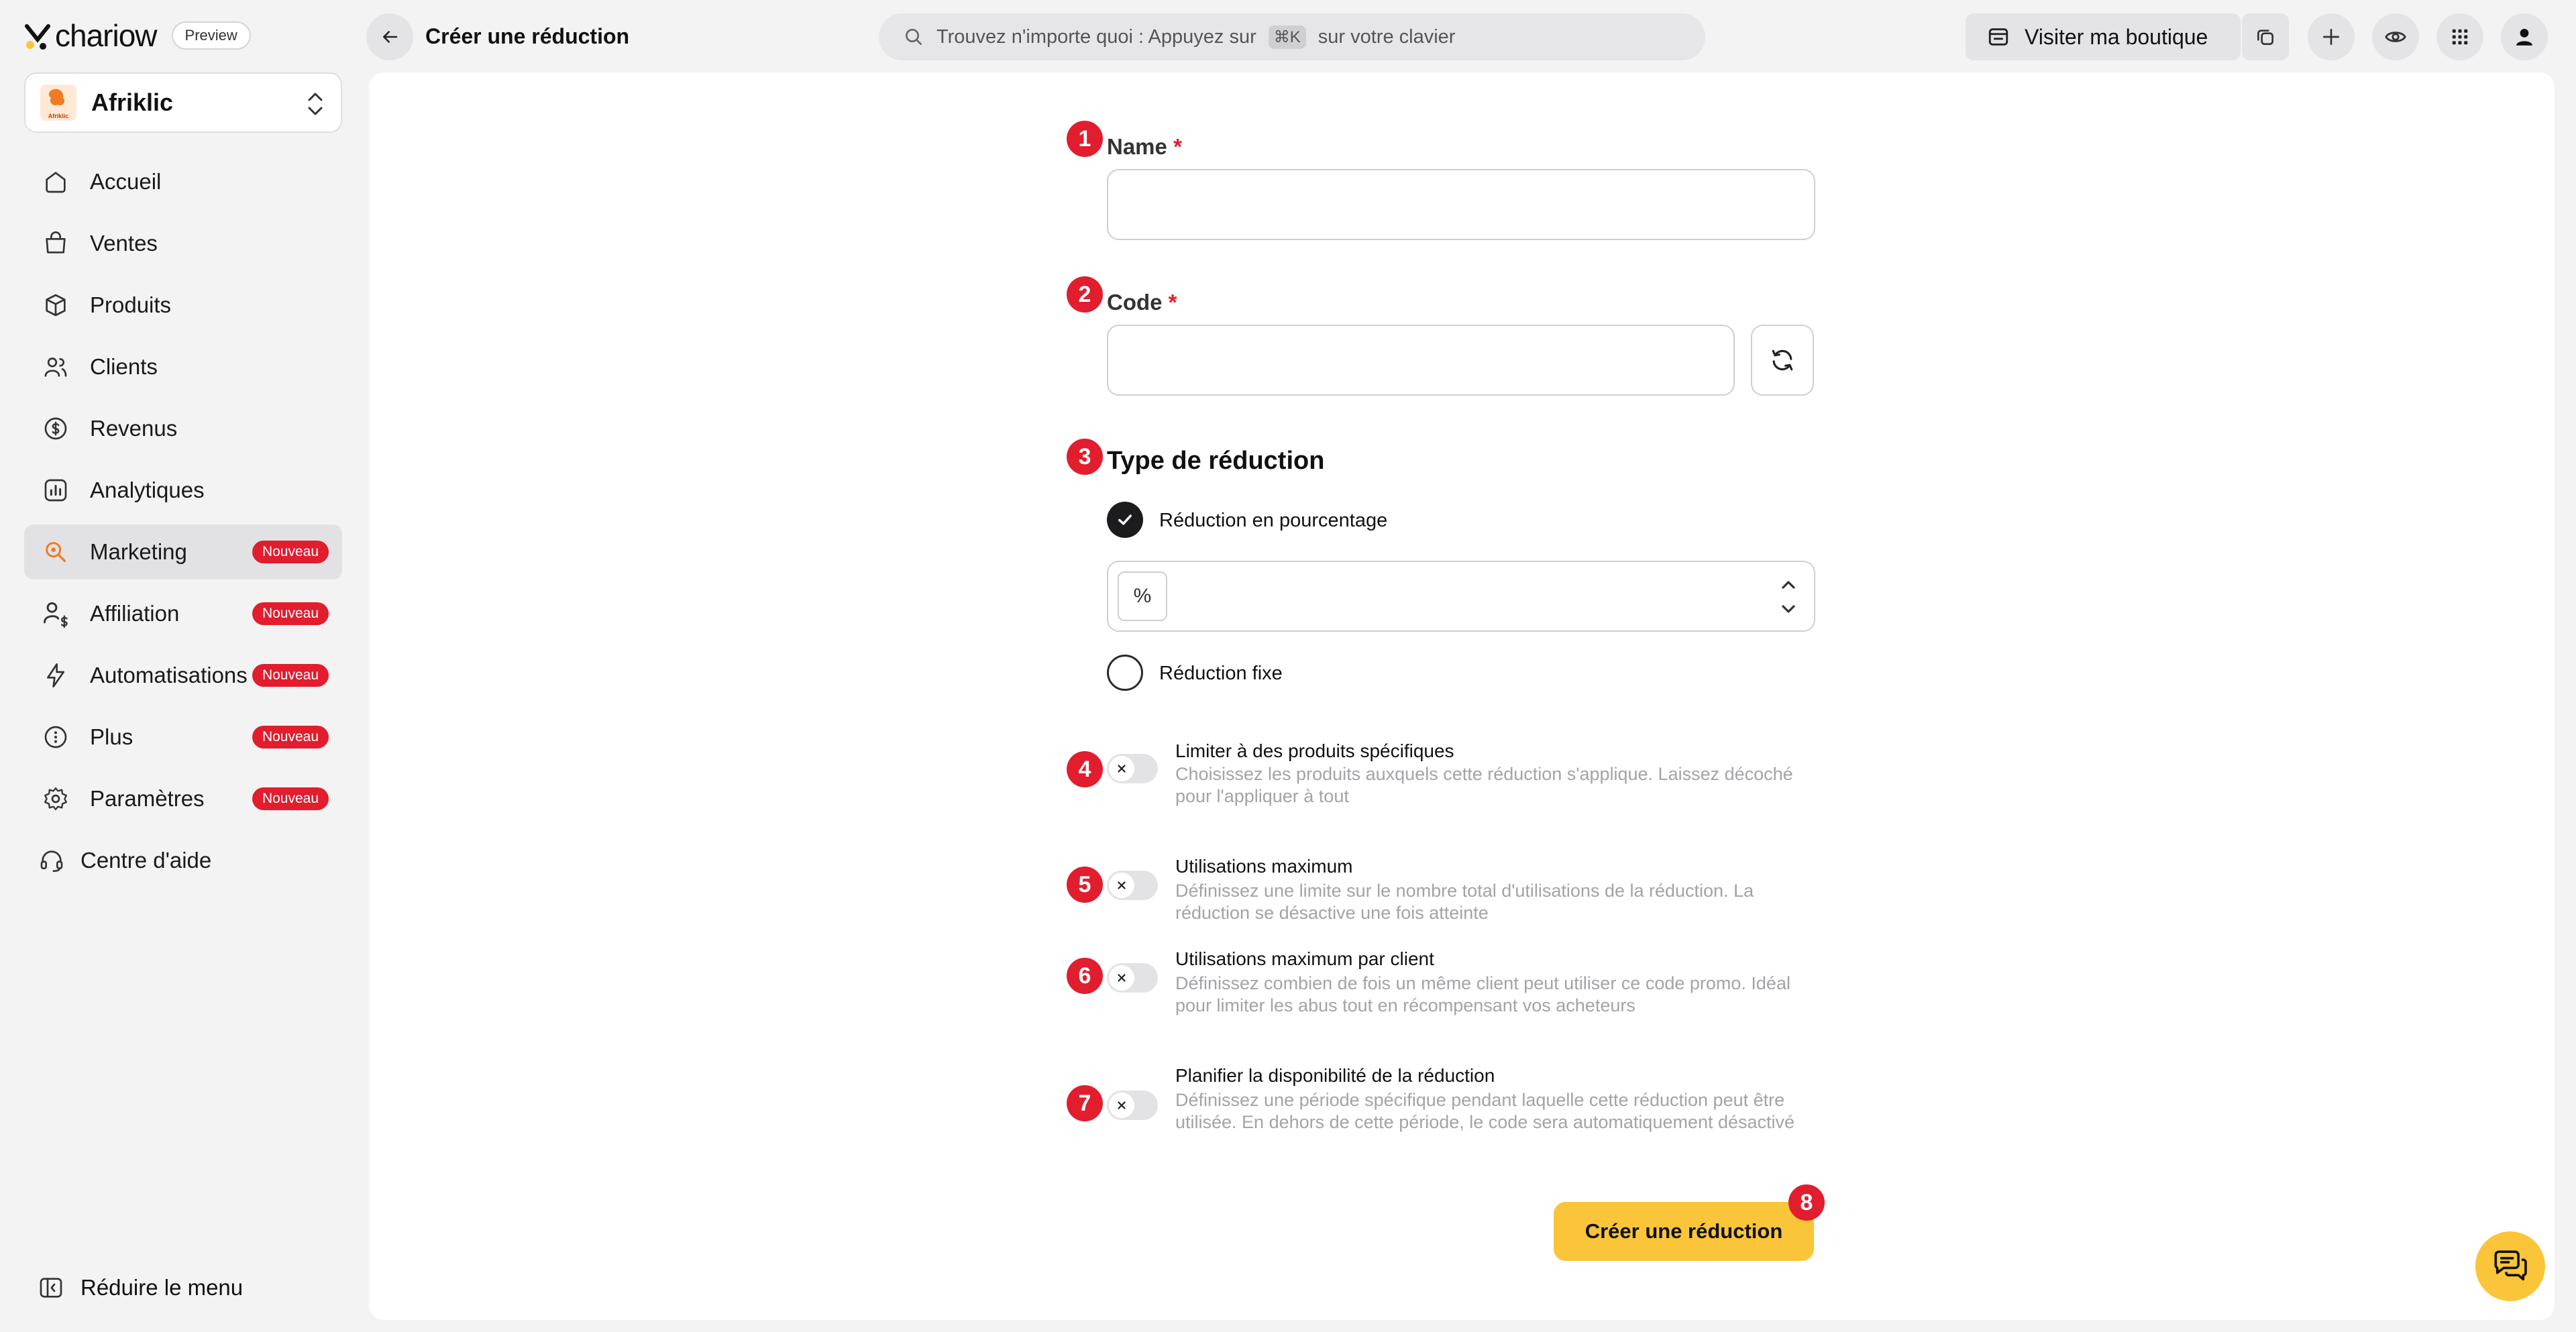 The height and width of the screenshot is (1332, 2576). Describe the element at coordinates (183, 737) in the screenshot. I see `sidebar-item-plus: Plus Nouveau` at that location.